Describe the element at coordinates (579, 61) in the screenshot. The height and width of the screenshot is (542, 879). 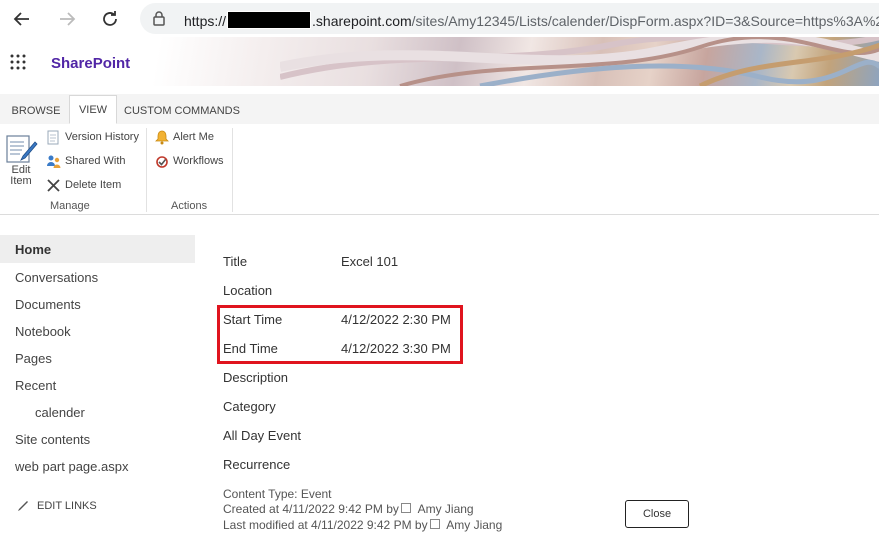
I see `banner-waves-graphic` at that location.